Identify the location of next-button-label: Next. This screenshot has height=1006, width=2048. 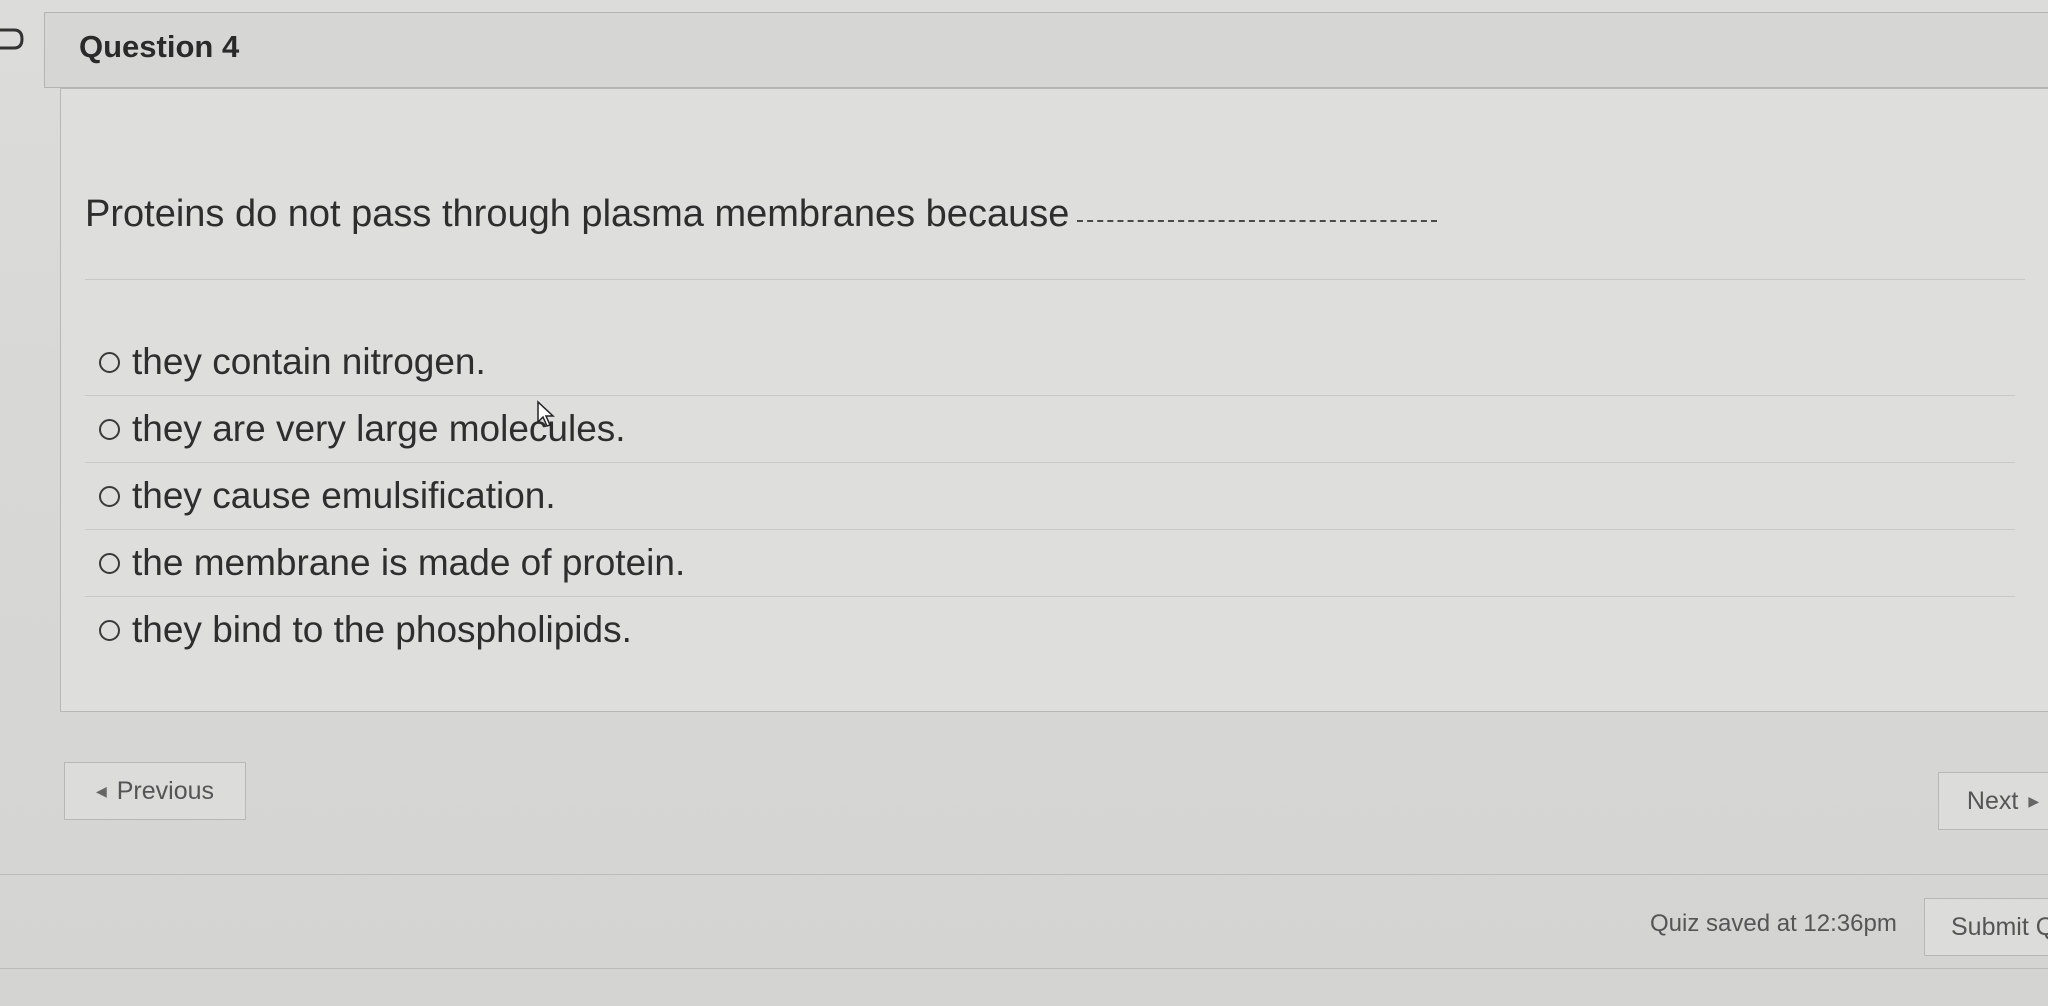
(1992, 800).